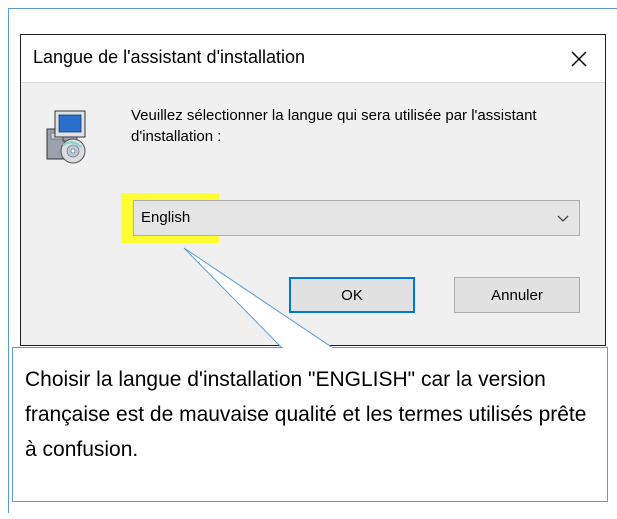 The height and width of the screenshot is (519, 617). What do you see at coordinates (517, 295) in the screenshot?
I see `cancel-button: Annuler` at bounding box center [517, 295].